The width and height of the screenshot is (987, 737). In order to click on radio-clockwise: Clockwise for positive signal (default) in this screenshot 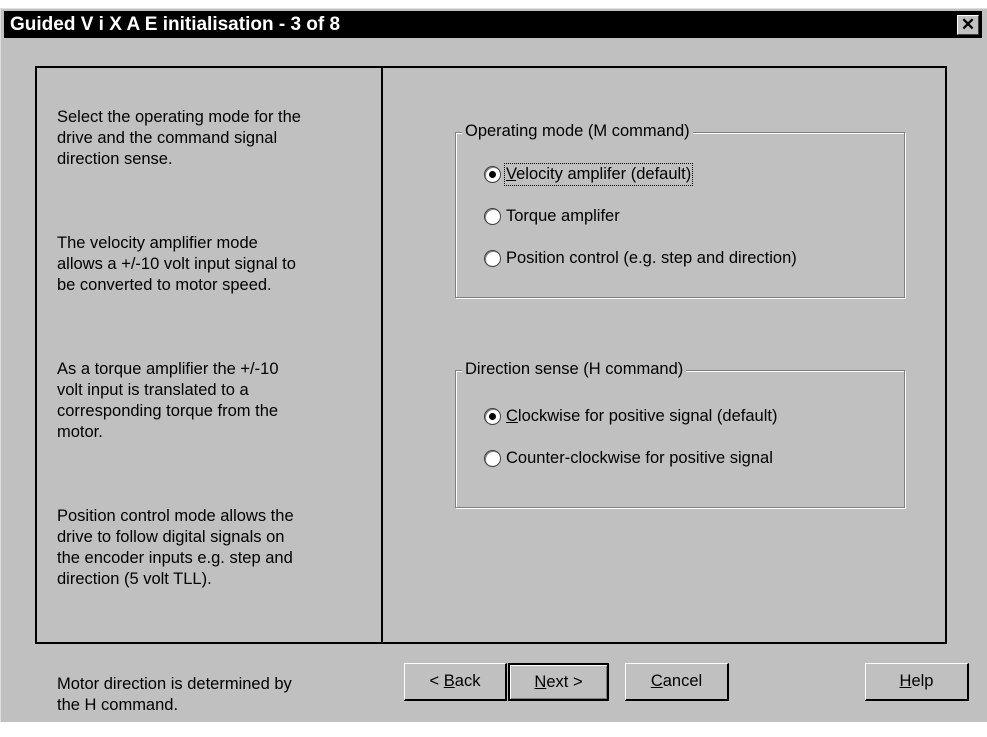, I will do `click(630, 416)`.